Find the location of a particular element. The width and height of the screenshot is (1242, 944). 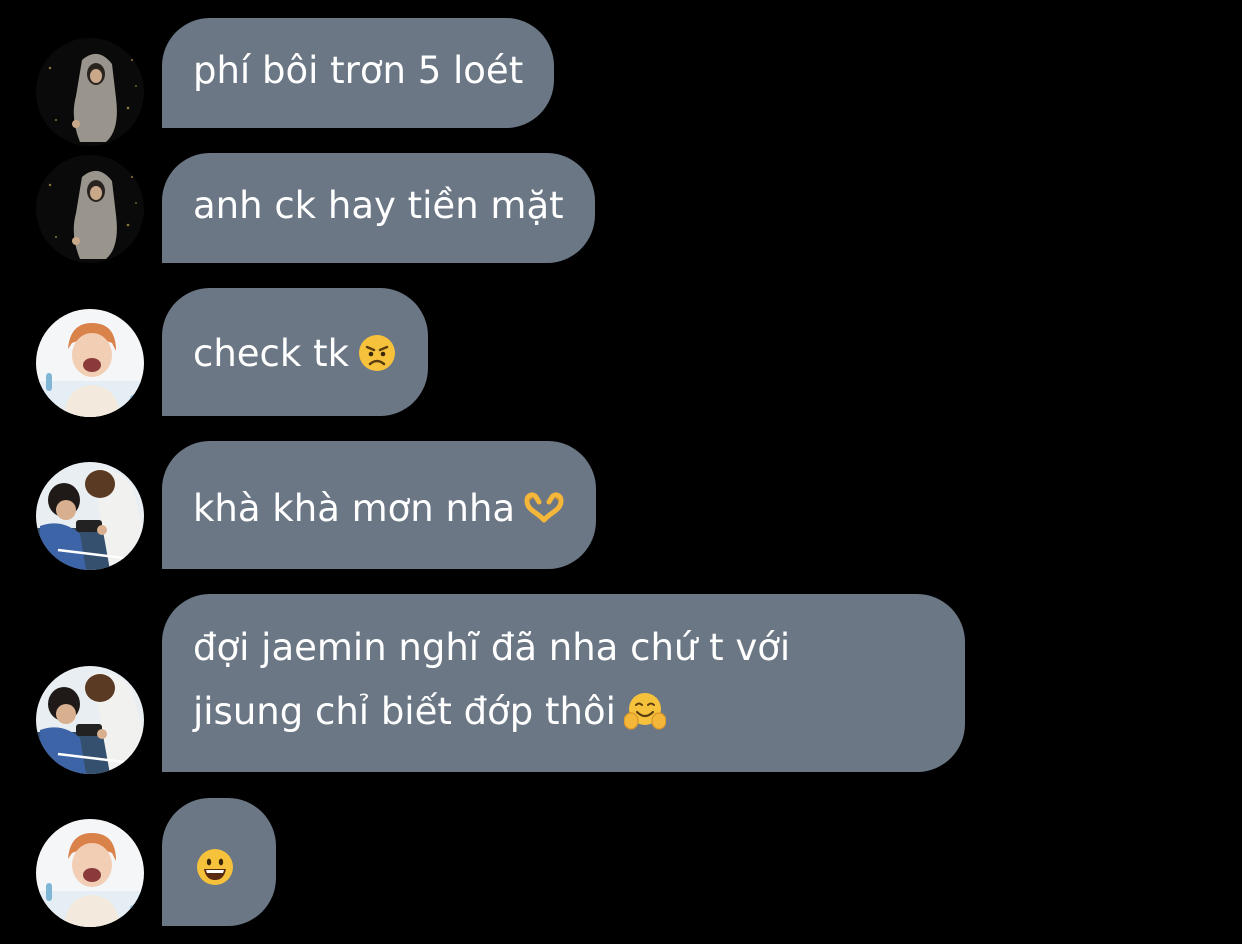

message-row is located at coordinates (621, 862).